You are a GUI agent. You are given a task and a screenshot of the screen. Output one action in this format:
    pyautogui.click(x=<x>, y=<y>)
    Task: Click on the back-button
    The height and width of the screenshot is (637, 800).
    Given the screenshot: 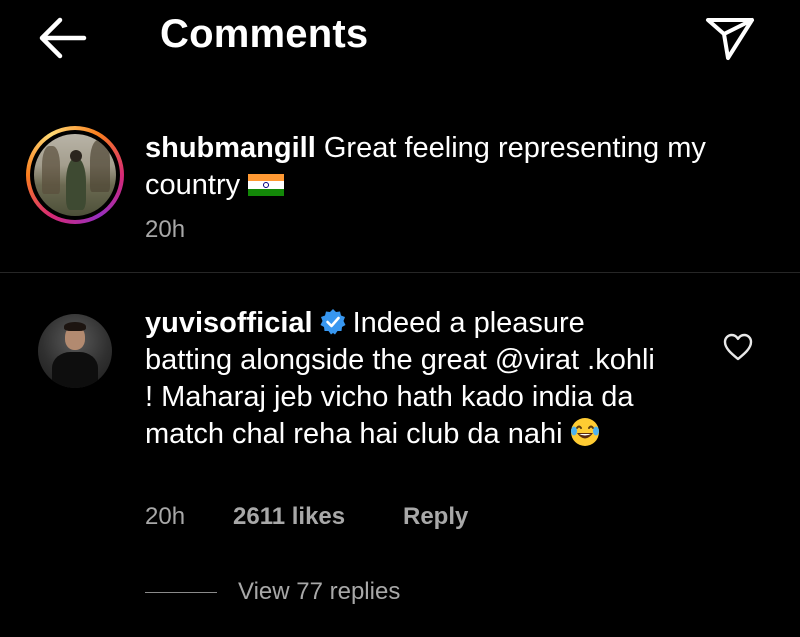 What is the action you would take?
    pyautogui.click(x=62, y=38)
    